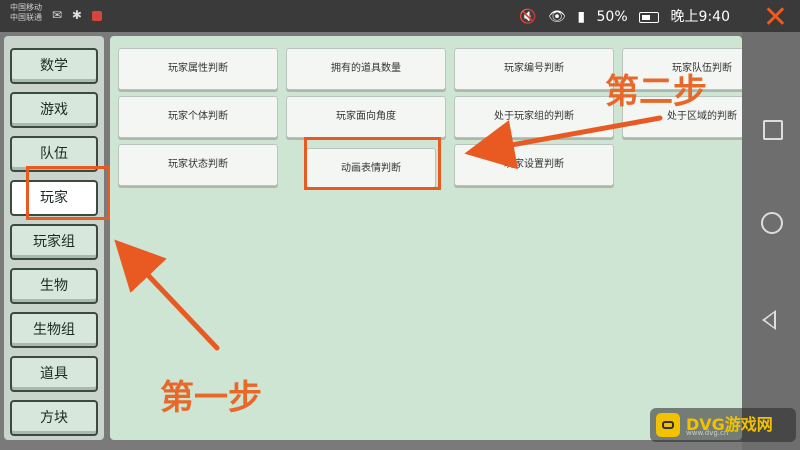  I want to click on step2-label: 第二步, so click(656, 92).